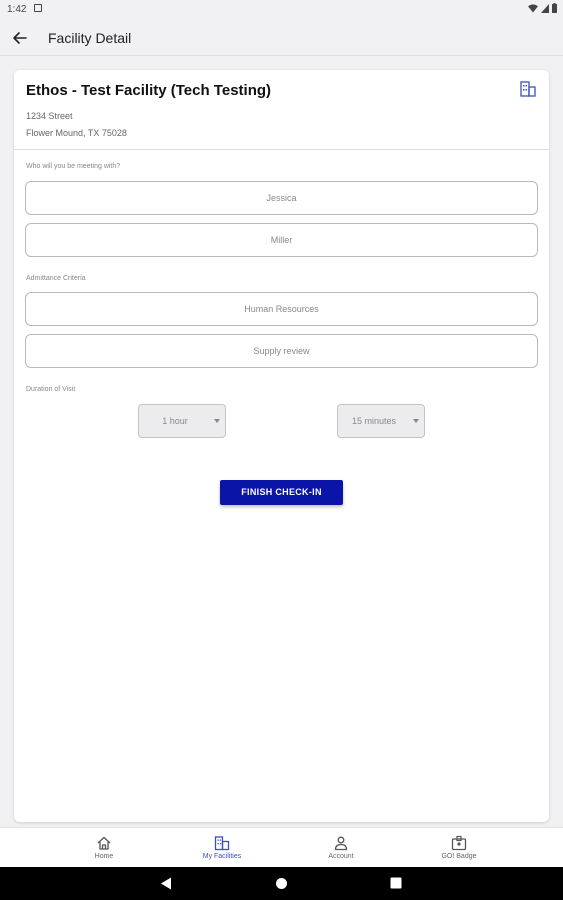 The height and width of the screenshot is (900, 563). I want to click on system-nav-bar, so click(281, 883).